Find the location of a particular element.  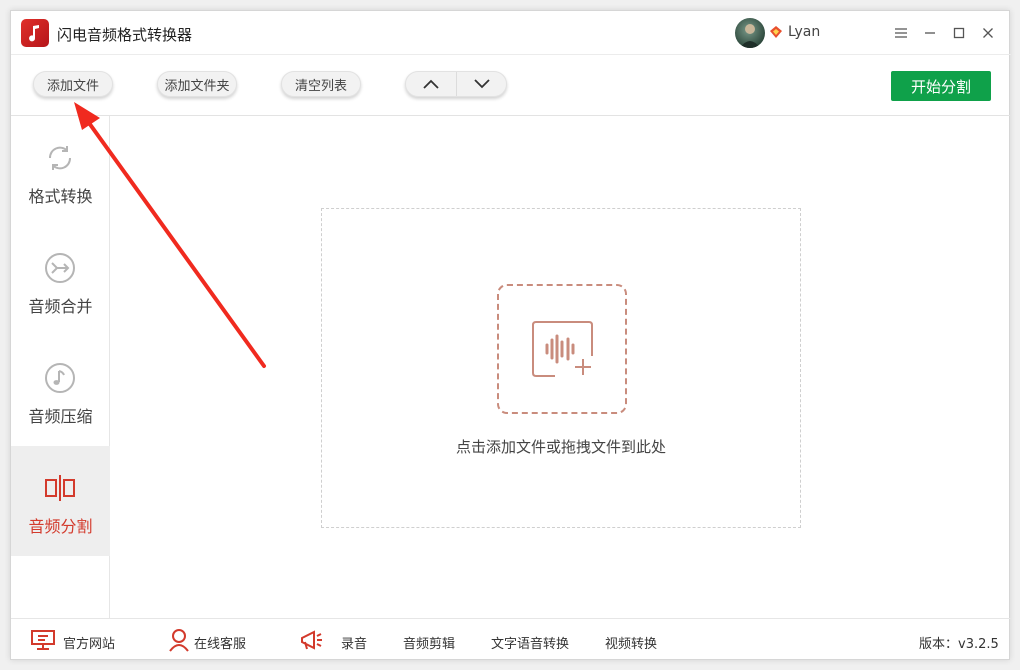

chevron-up-icon is located at coordinates (431, 84).